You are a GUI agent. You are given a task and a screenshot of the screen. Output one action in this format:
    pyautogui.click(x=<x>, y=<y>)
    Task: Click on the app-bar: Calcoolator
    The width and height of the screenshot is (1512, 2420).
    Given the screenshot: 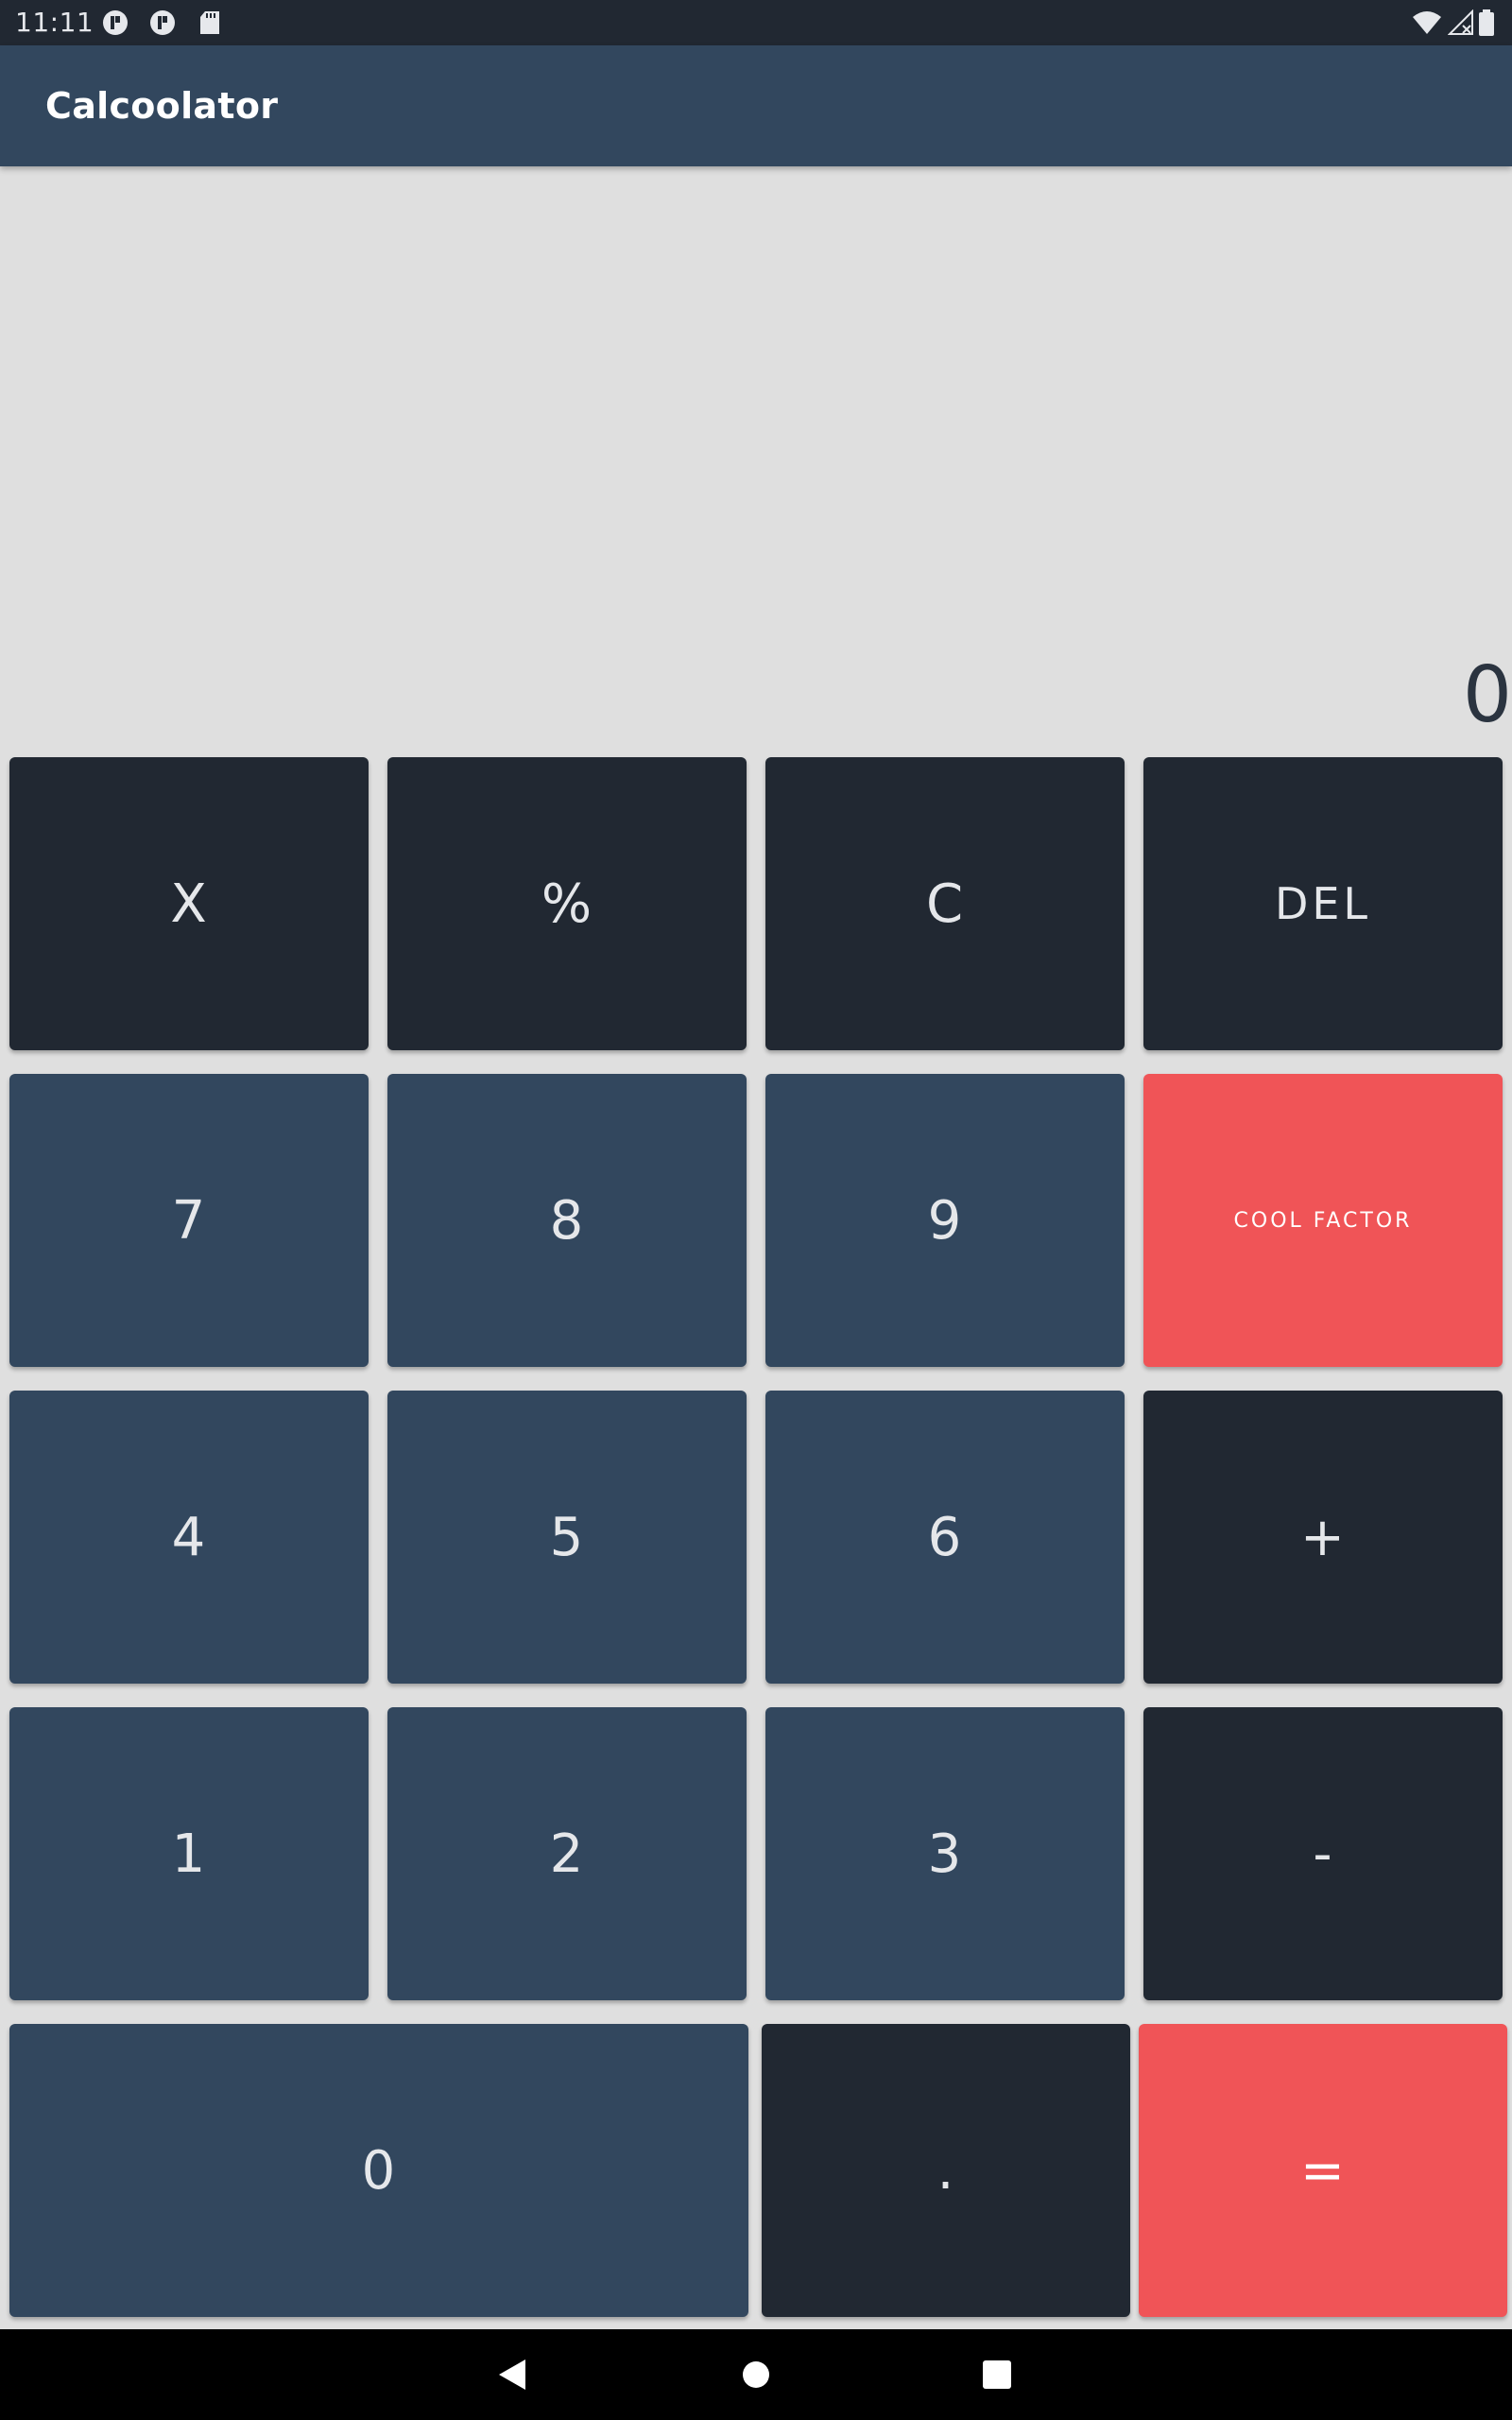 What is the action you would take?
    pyautogui.click(x=756, y=105)
    